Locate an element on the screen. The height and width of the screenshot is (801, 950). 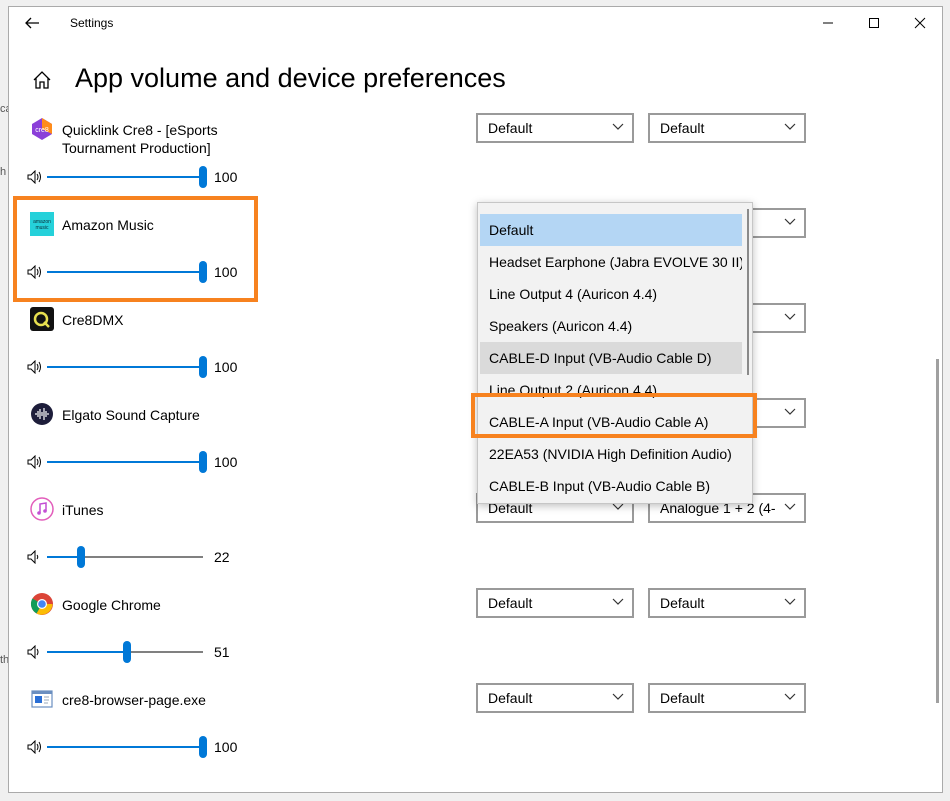
close-button is located at coordinates (919, 23).